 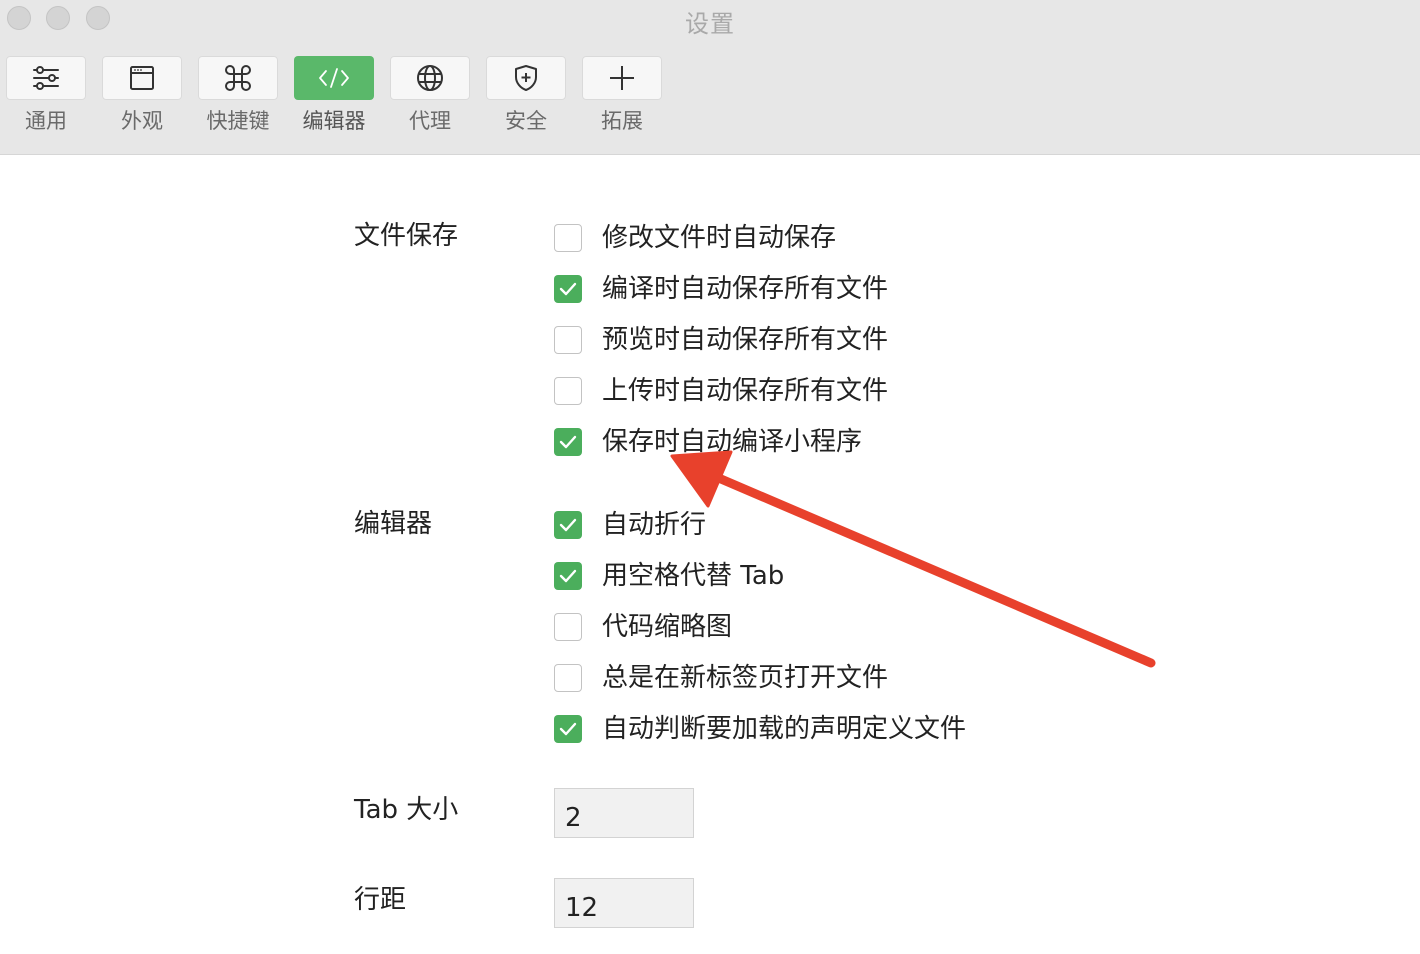 I want to click on option-auto-save-on-modify: 修改文件时自动保存, so click(x=695, y=238).